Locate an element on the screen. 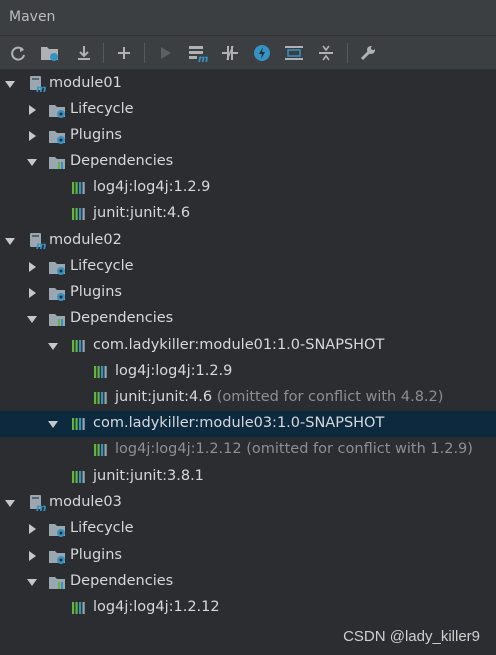  panel-title: Maven is located at coordinates (32, 17).